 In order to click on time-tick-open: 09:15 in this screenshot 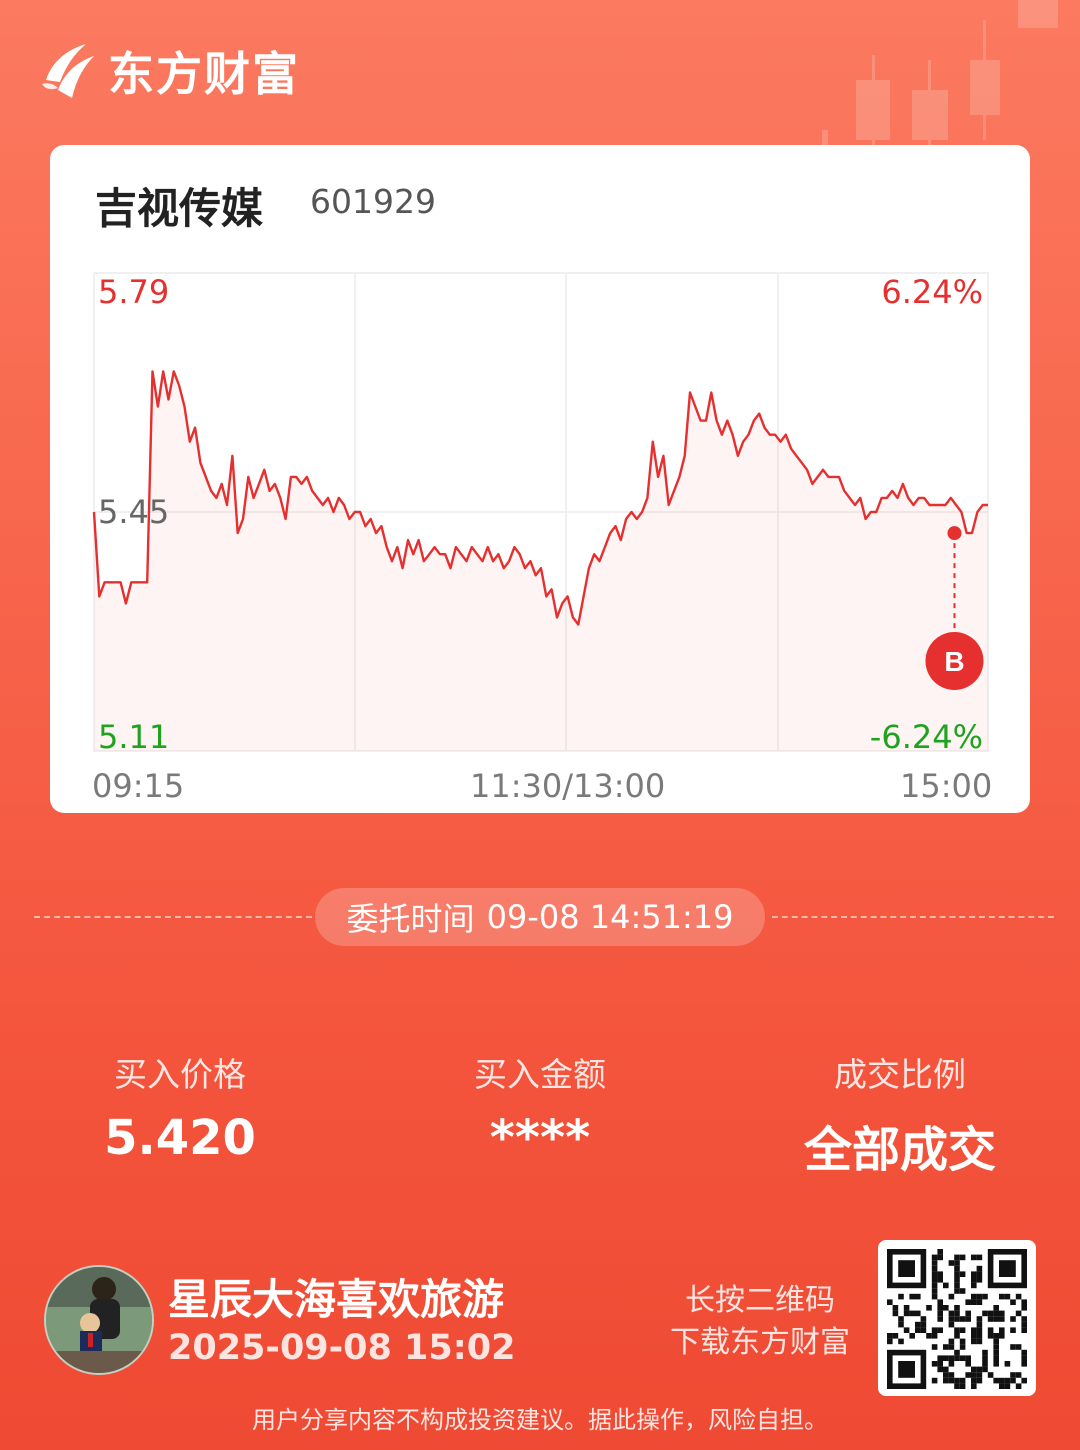, I will do `click(138, 786)`.